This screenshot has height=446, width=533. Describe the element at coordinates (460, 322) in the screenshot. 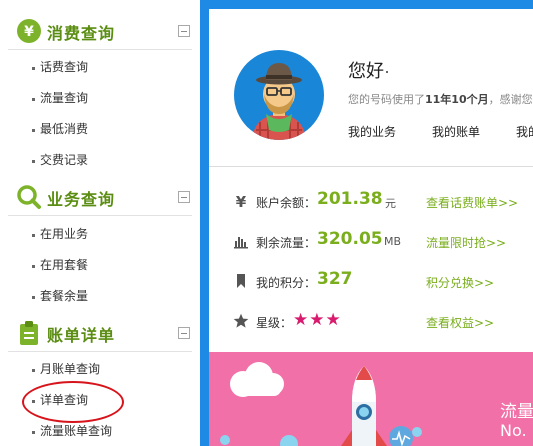

I see `view-benefits-link: 查看权益>>` at that location.